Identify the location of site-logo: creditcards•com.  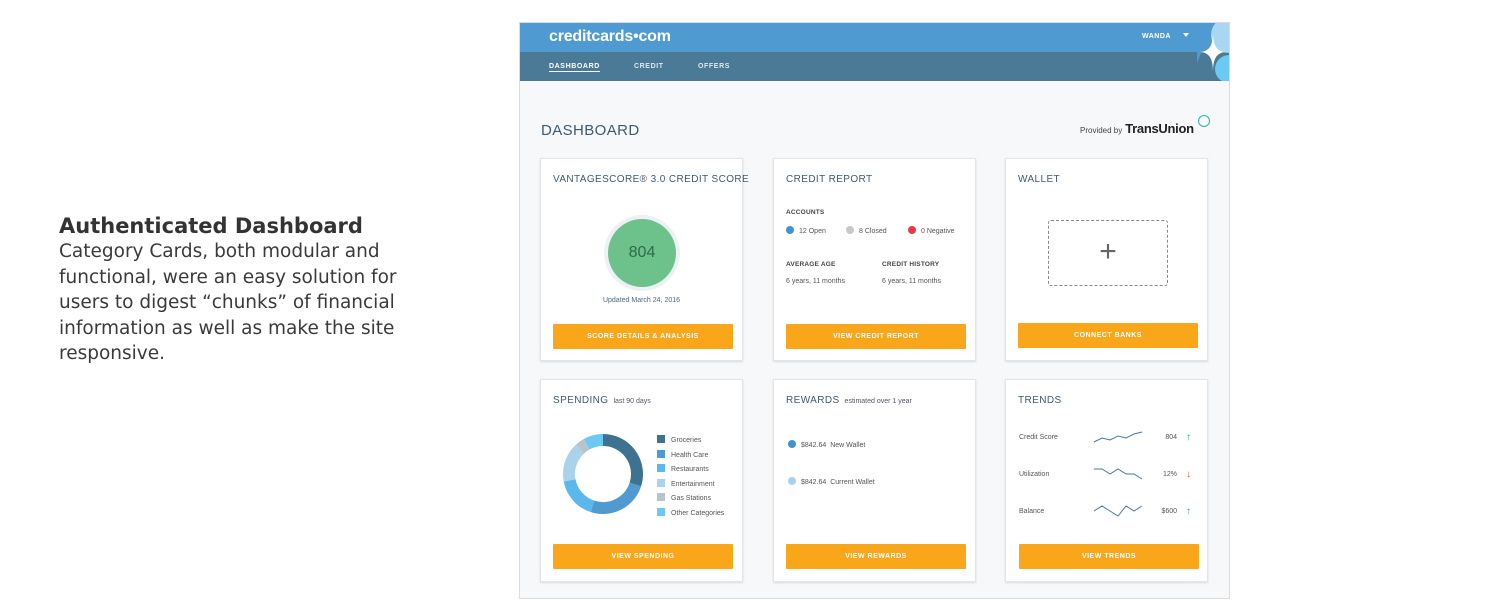
(610, 37).